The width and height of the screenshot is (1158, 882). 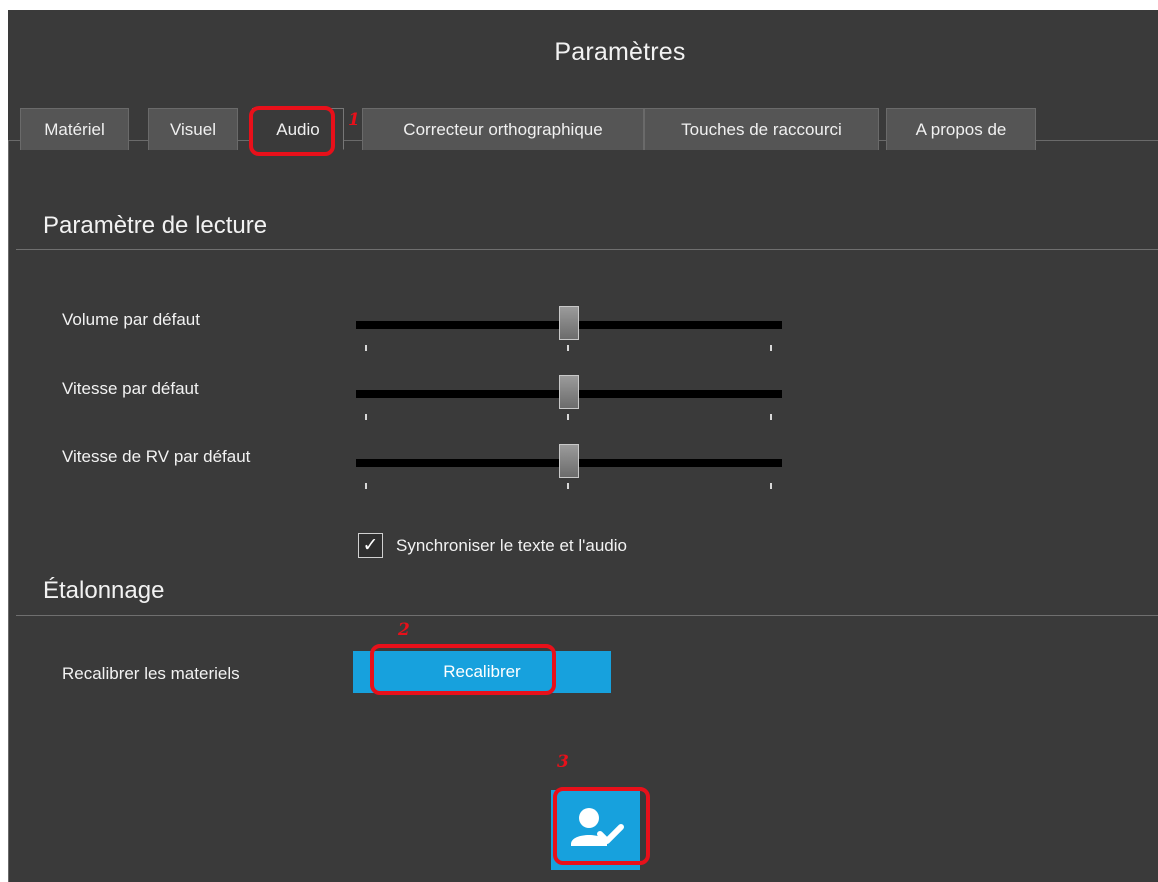 I want to click on tab-touches-de-raccourci: Touches de raccourci, so click(x=761, y=129).